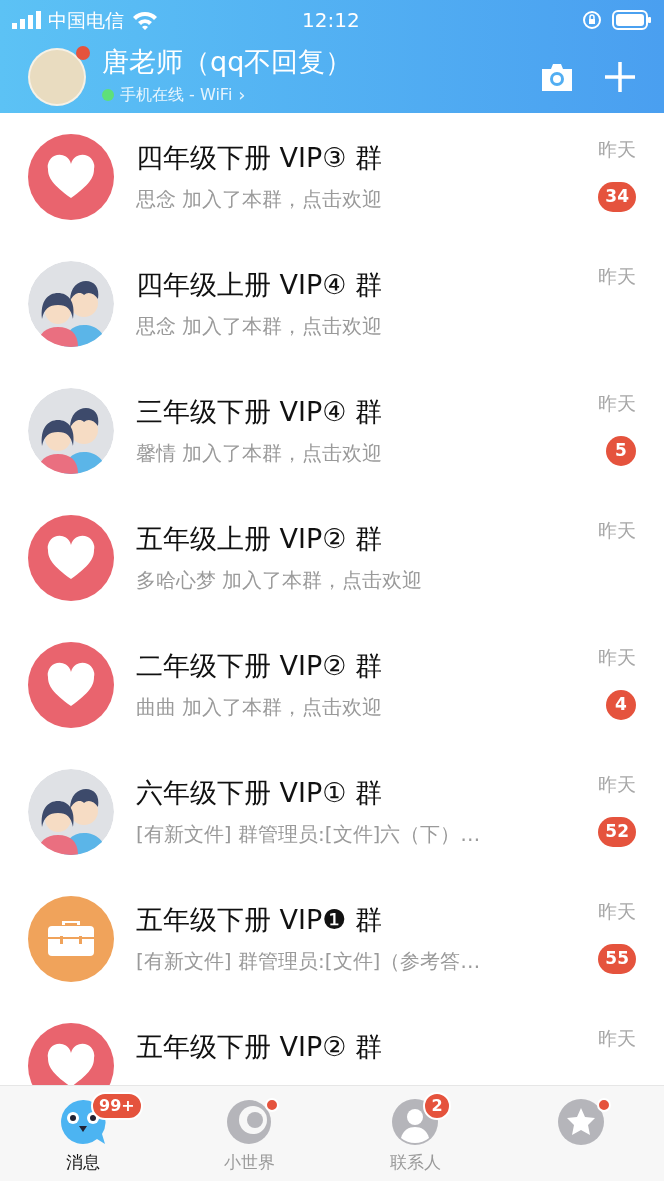  Describe the element at coordinates (260, 707) in the screenshot. I see `message-preview: 曲曲 加入了本群，点击欢迎` at that location.